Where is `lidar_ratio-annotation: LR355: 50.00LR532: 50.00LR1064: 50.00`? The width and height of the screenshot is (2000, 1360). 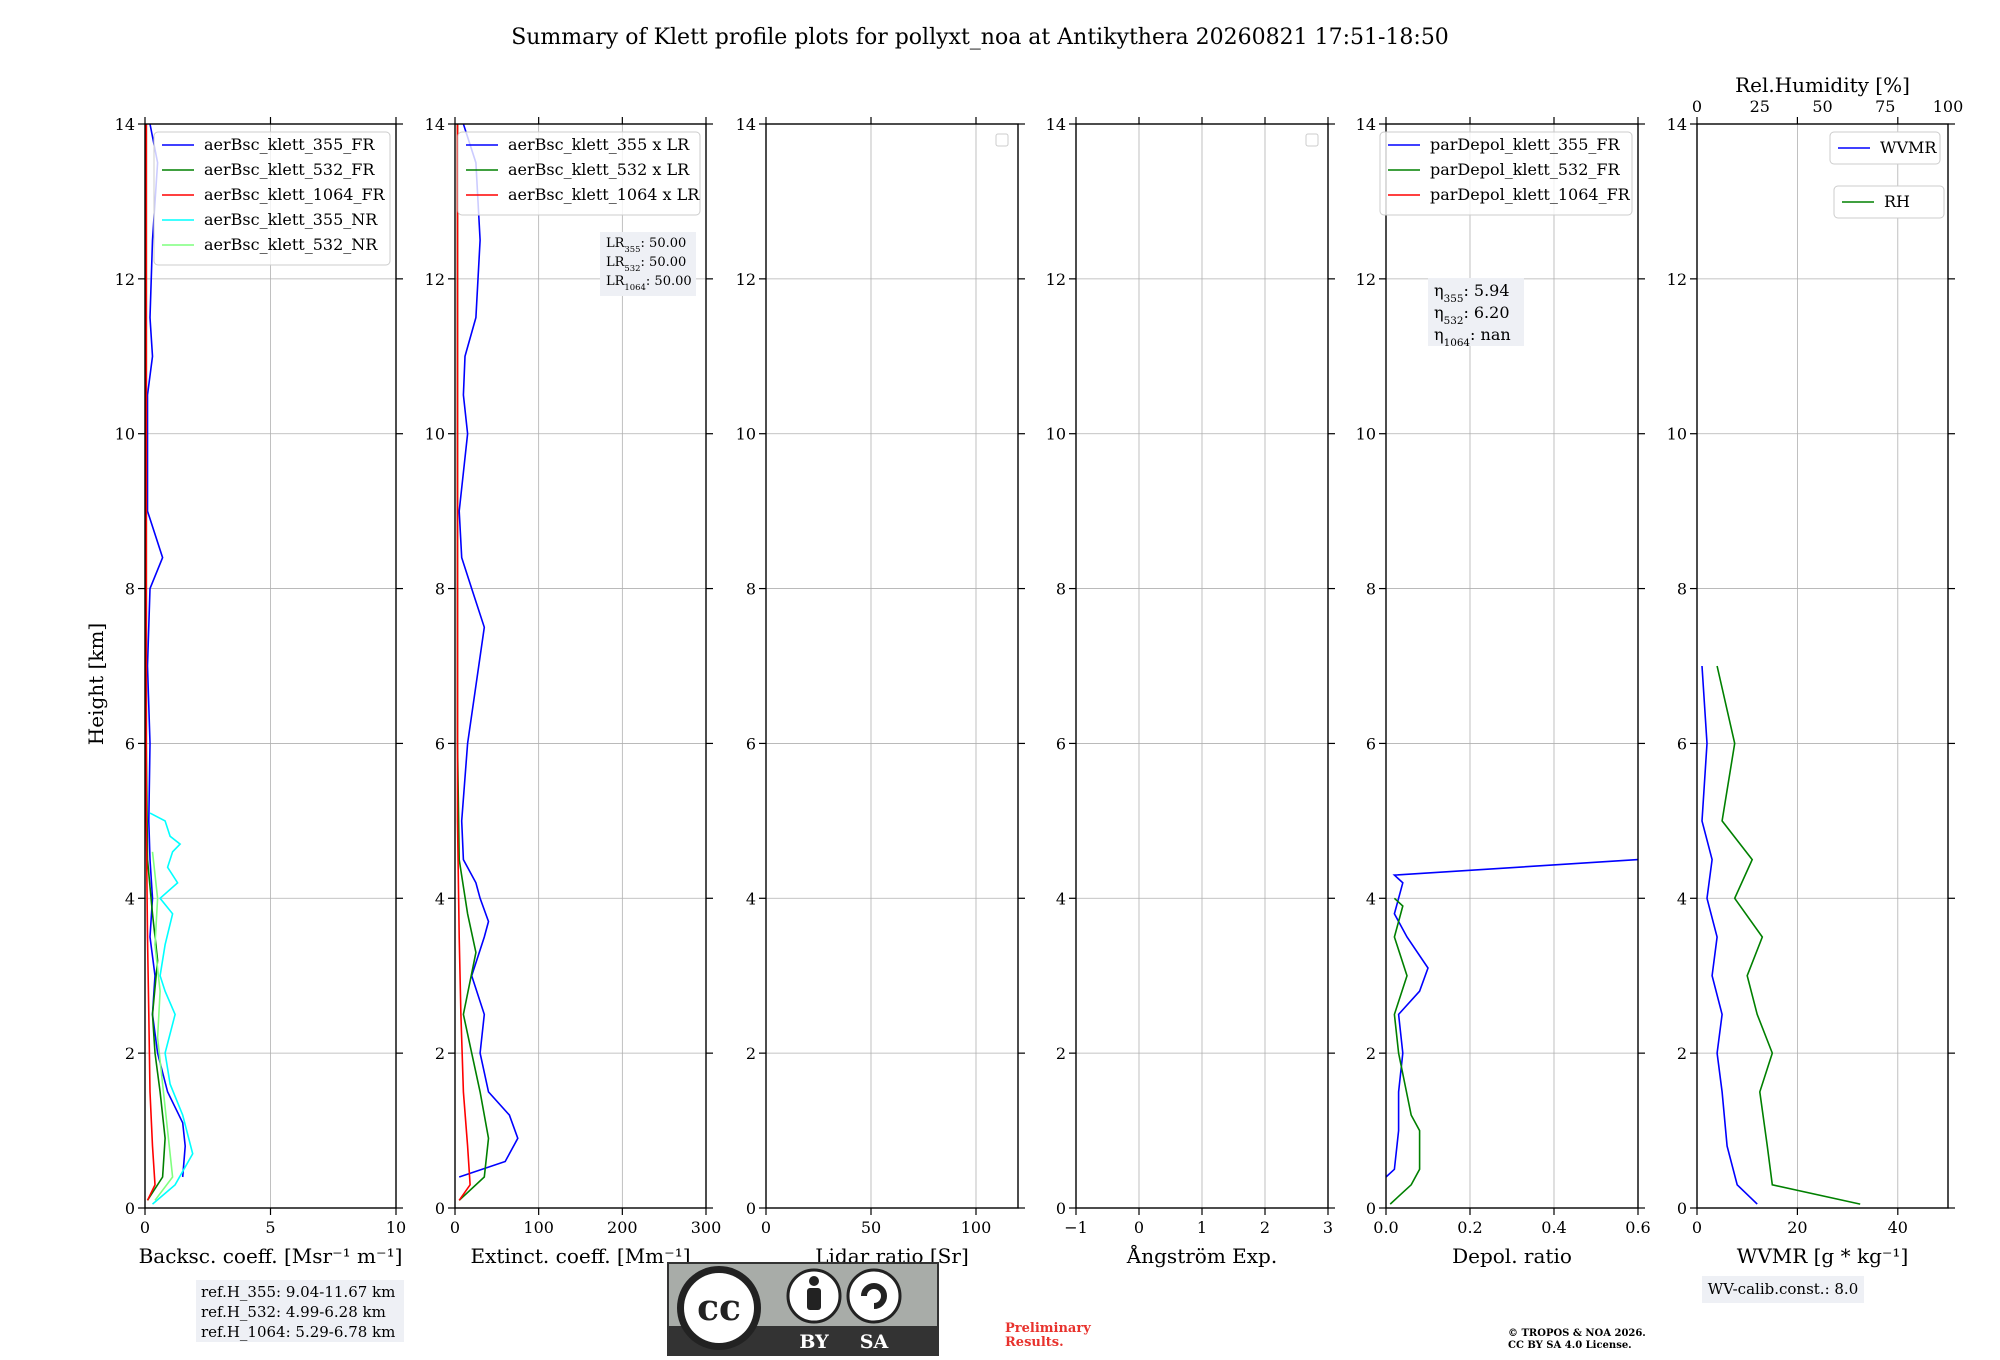 lidar_ratio-annotation: LR355: 50.00LR532: 50.00LR1064: 50.00 is located at coordinates (648, 264).